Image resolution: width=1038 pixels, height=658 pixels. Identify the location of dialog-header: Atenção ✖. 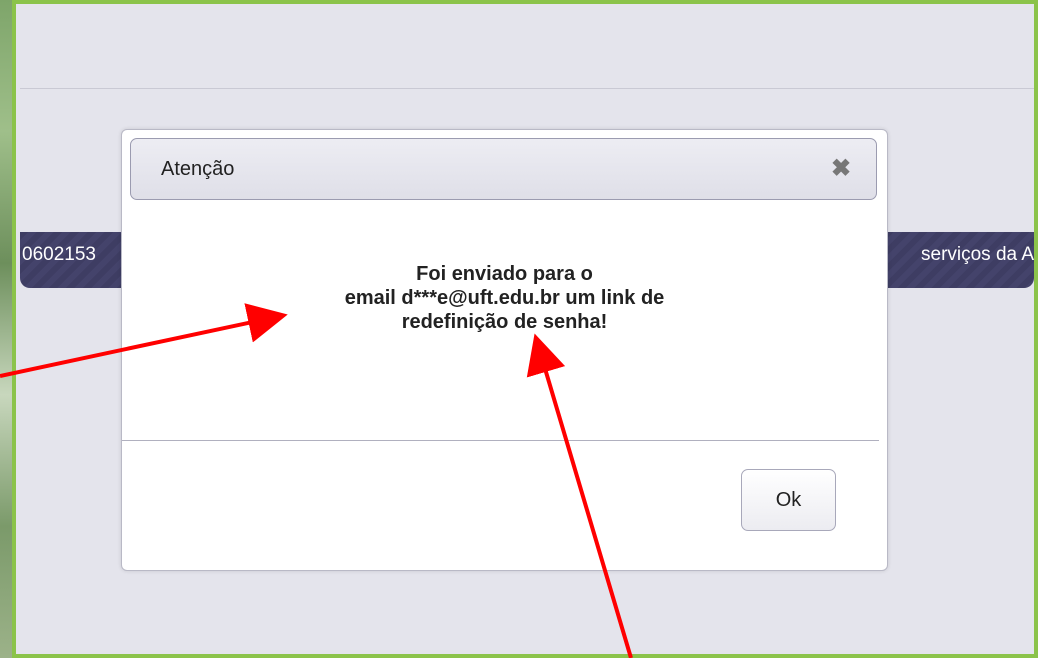
(503, 169).